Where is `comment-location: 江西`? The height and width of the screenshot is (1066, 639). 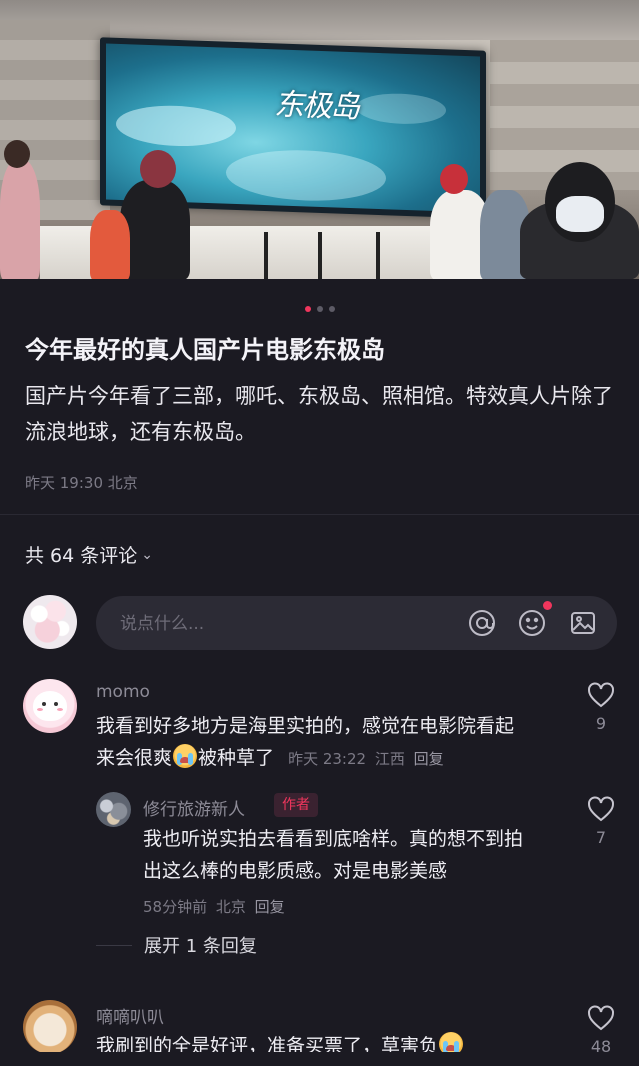
comment-location: 江西 is located at coordinates (389, 759).